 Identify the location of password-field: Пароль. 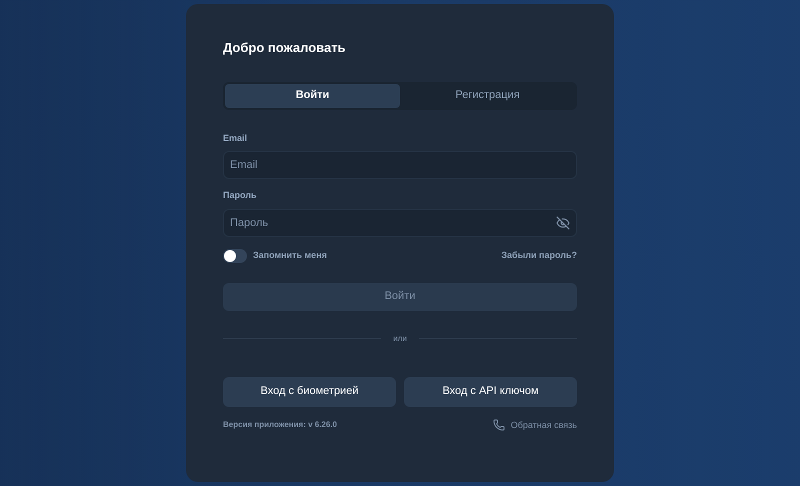
(400, 222).